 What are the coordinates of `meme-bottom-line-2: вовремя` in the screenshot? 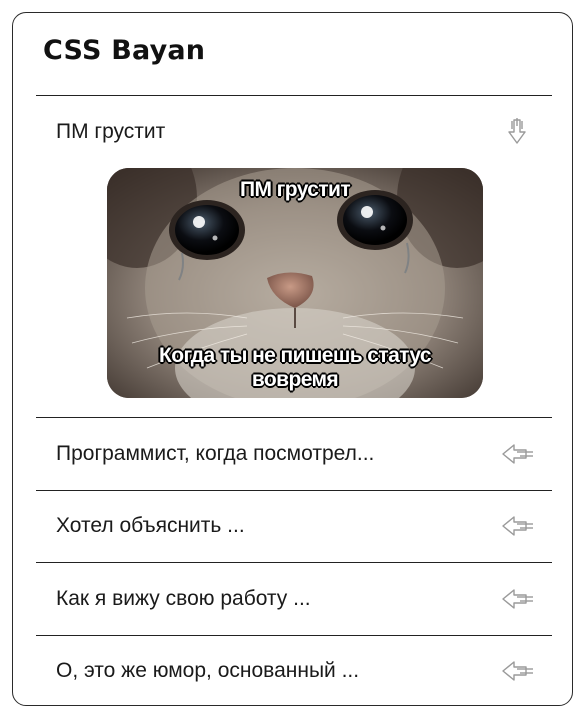 It's located at (295, 379).